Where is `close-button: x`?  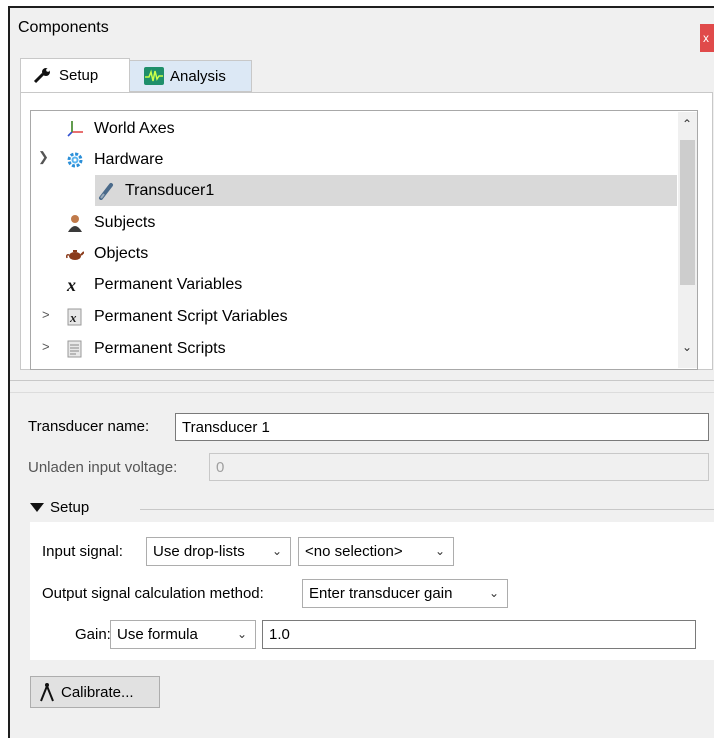
close-button: x is located at coordinates (707, 38).